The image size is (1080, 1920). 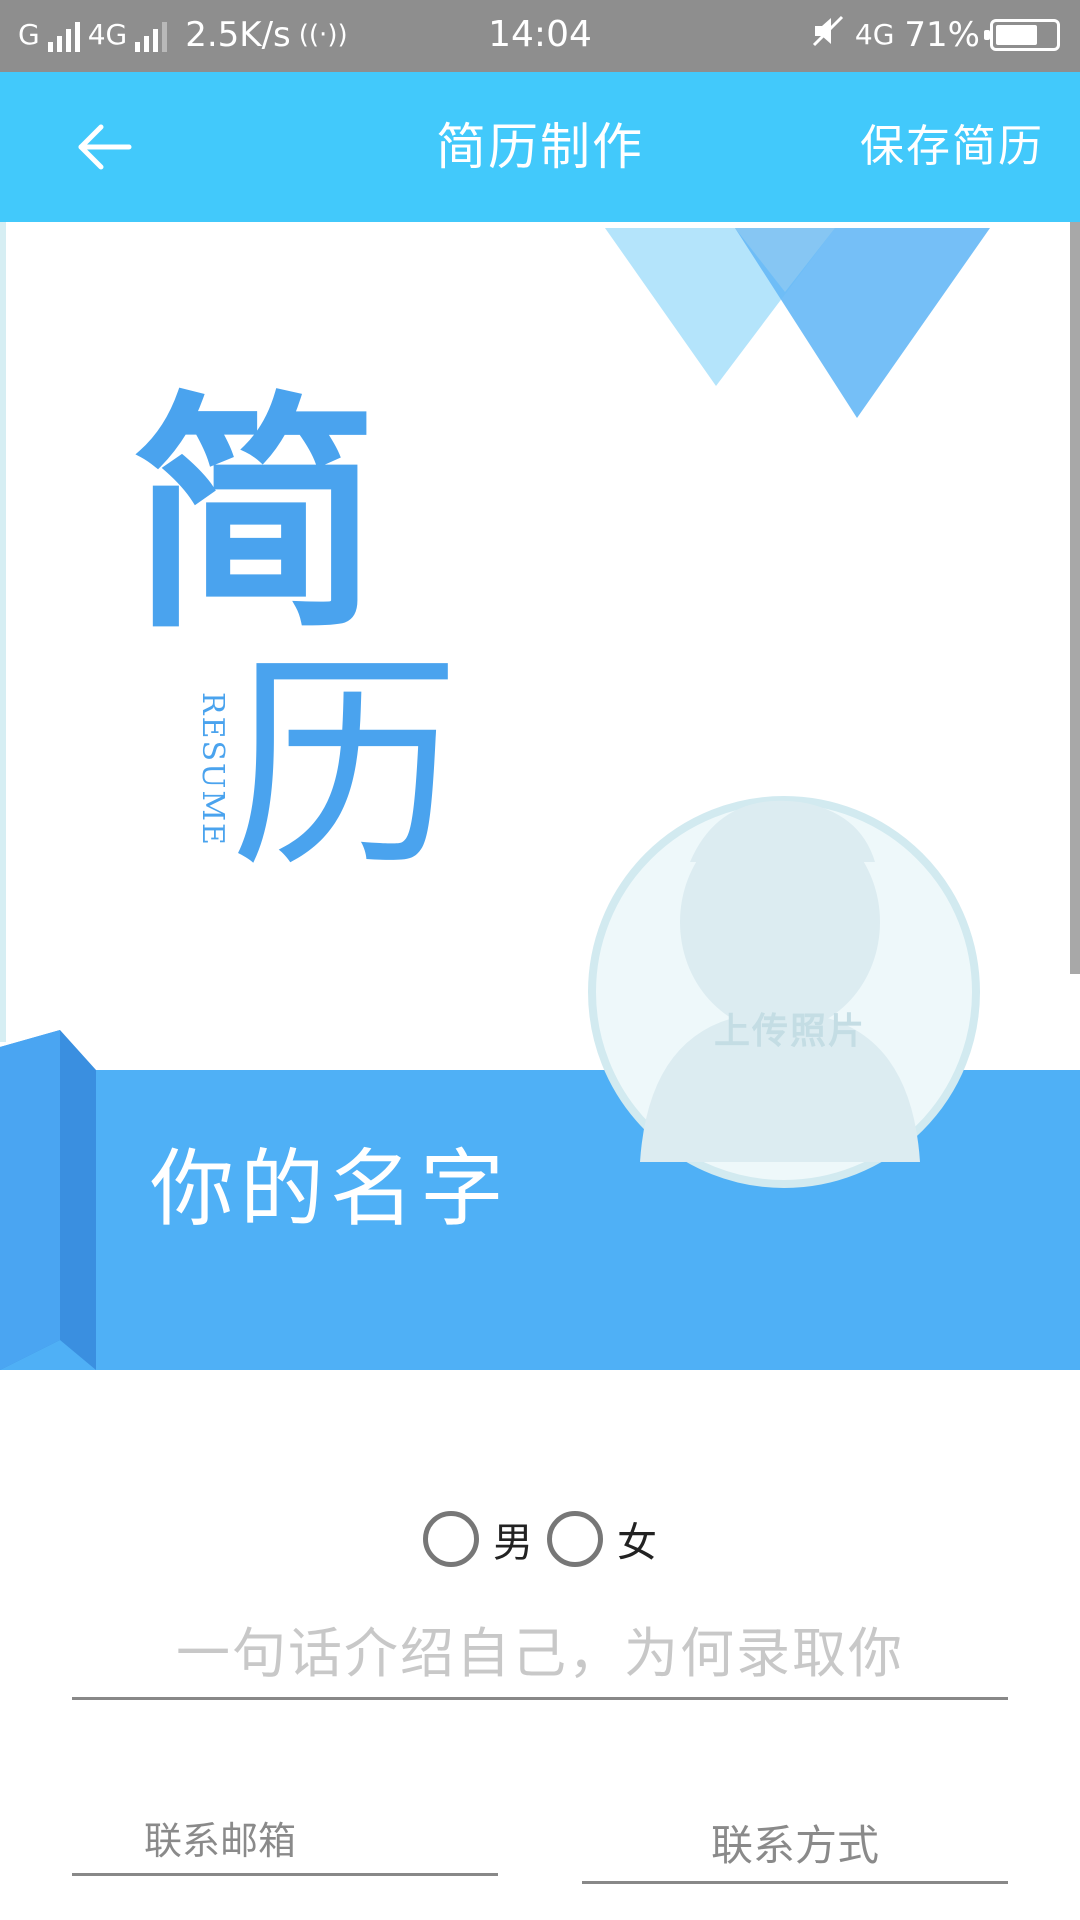 What do you see at coordinates (330, 1182) in the screenshot?
I see `name-field: 你的名字` at bounding box center [330, 1182].